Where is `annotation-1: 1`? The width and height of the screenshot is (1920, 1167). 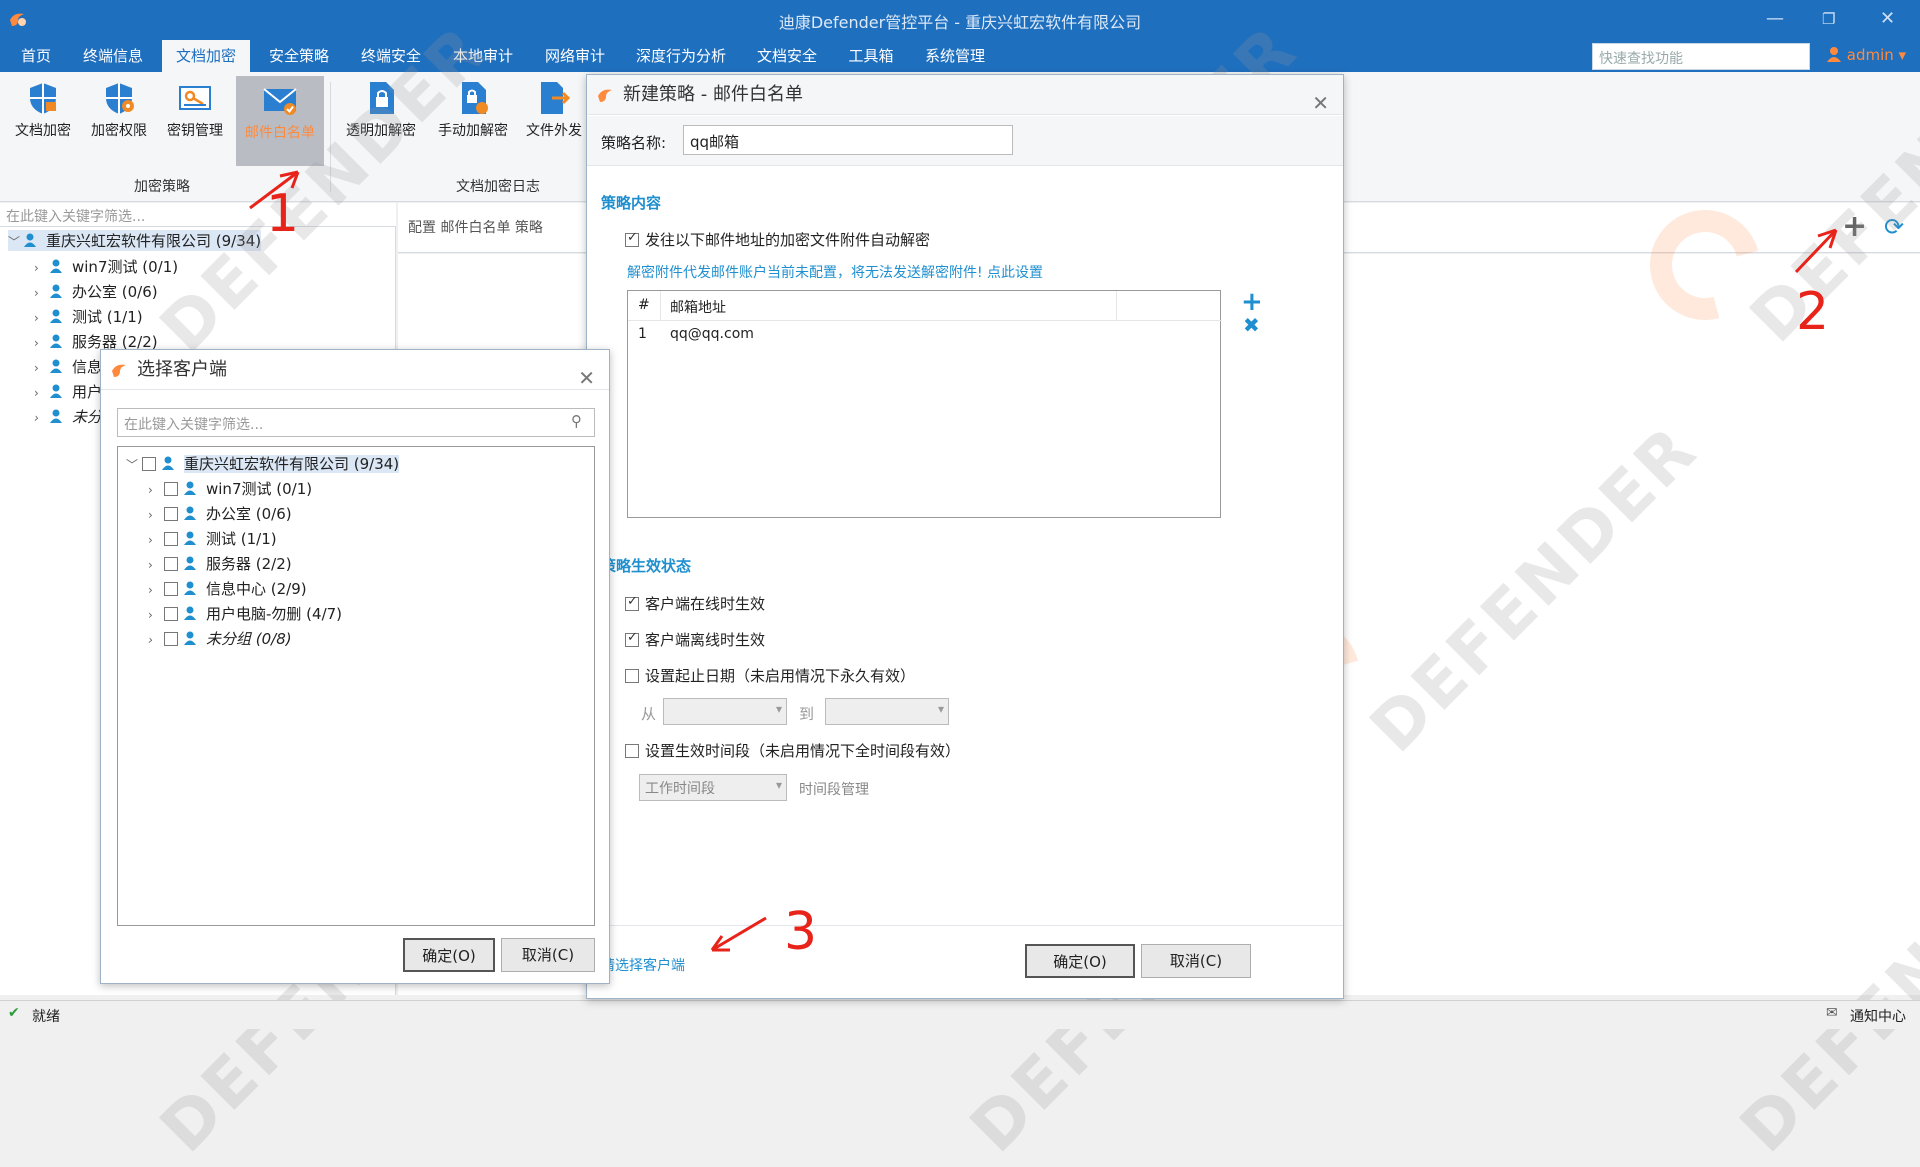
annotation-1: 1 is located at coordinates (283, 214).